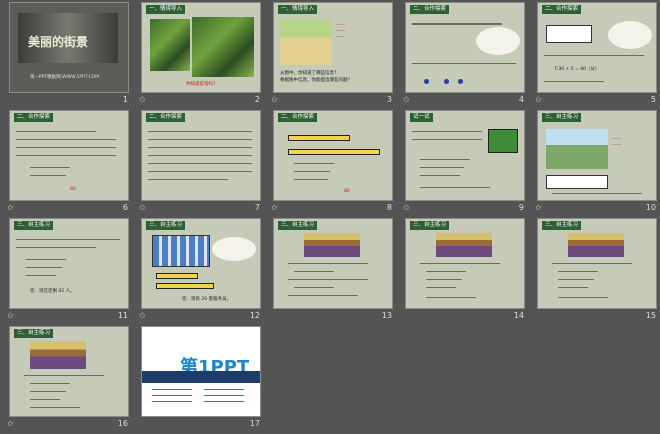 Image resolution: width=660 pixels, height=434 pixels. Describe the element at coordinates (181, 251) in the screenshot. I see `building-illustration` at that location.